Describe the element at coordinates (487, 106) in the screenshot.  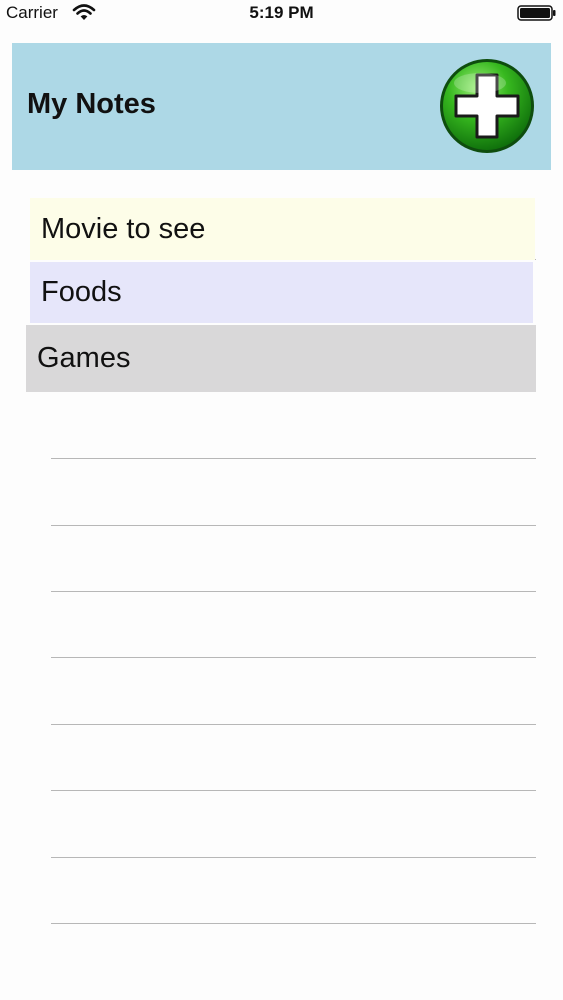
I see `add-note-button` at that location.